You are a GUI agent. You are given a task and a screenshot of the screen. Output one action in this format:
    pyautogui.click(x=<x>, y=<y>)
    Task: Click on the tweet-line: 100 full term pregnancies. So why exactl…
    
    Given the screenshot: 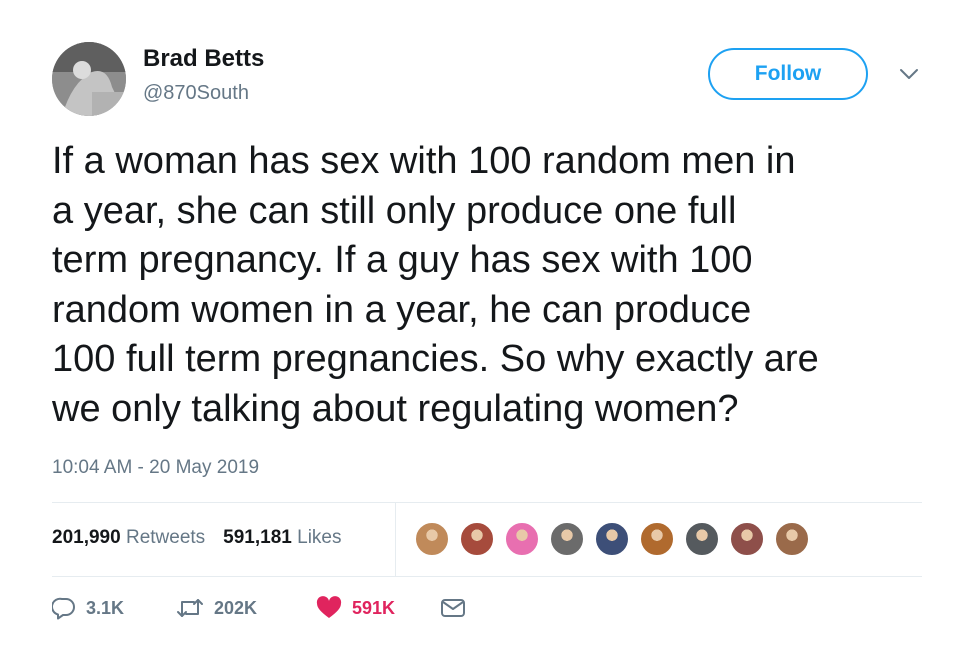 What is the action you would take?
    pyautogui.click(x=435, y=359)
    